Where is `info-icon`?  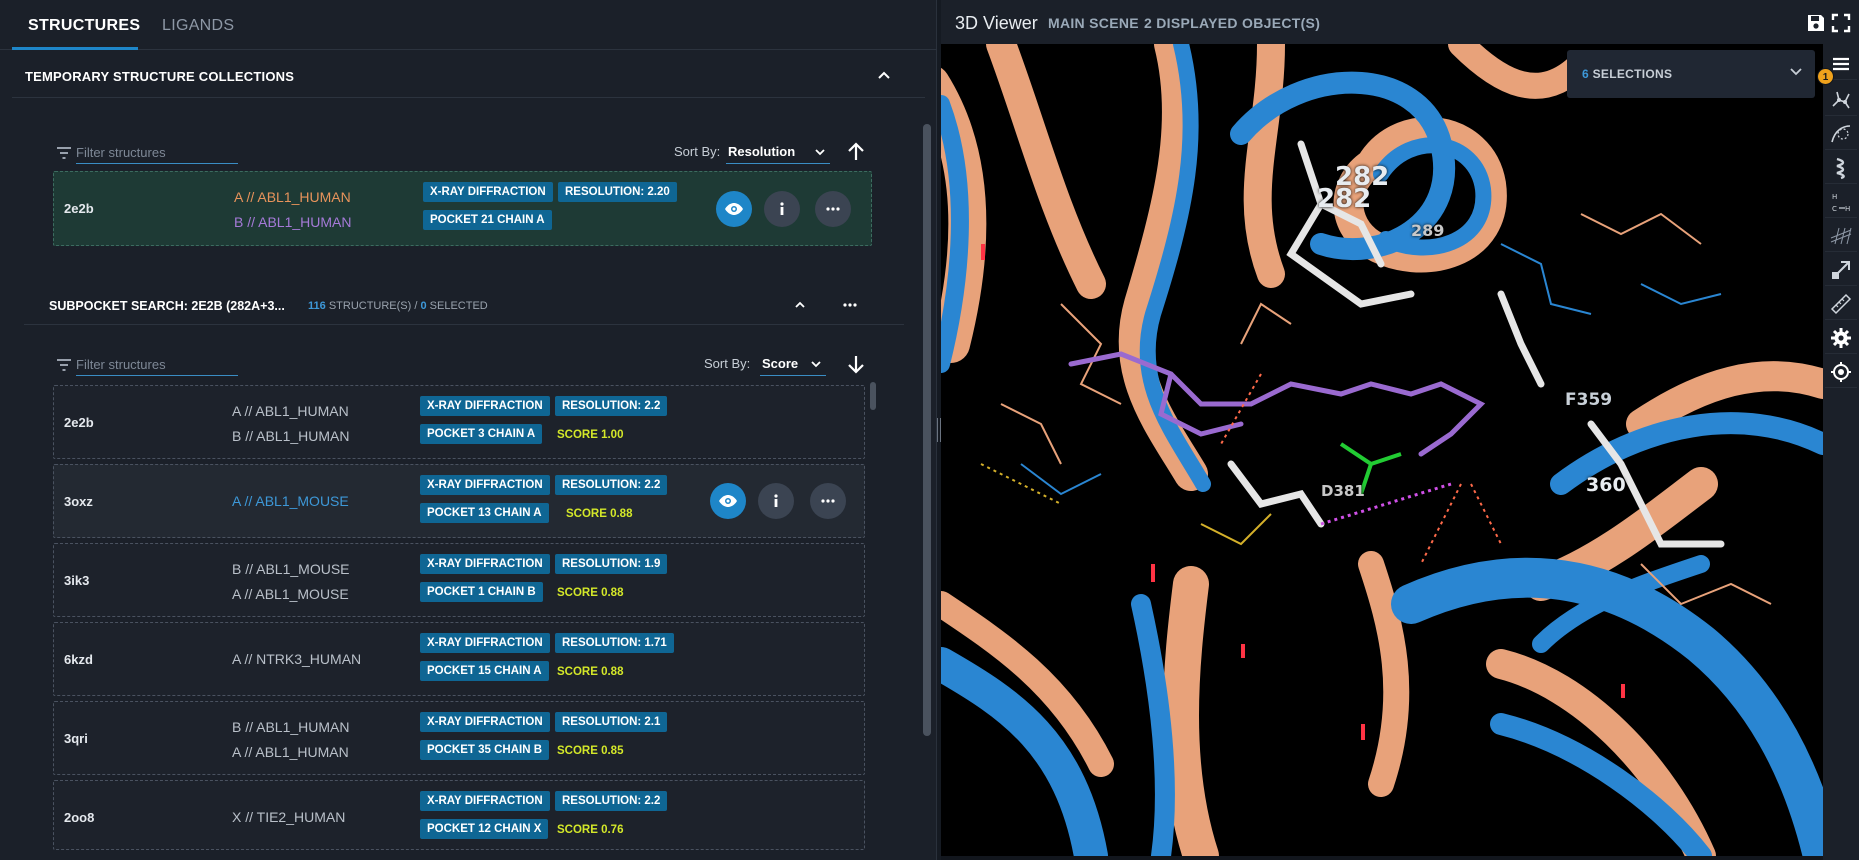
info-icon is located at coordinates (782, 208).